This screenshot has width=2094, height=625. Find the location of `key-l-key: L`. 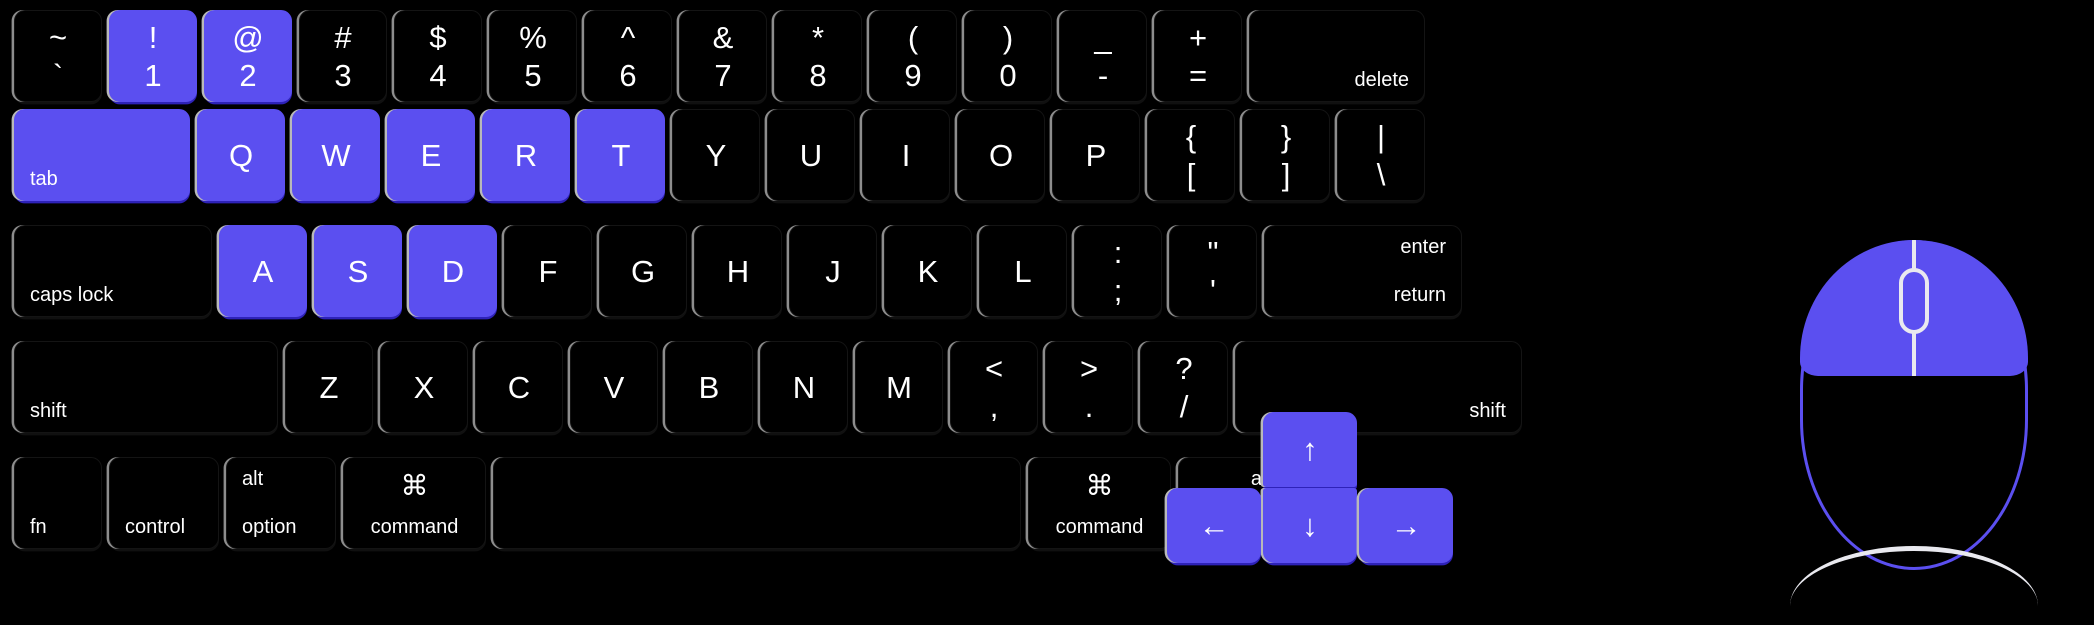

key-l-key: L is located at coordinates (1023, 271).